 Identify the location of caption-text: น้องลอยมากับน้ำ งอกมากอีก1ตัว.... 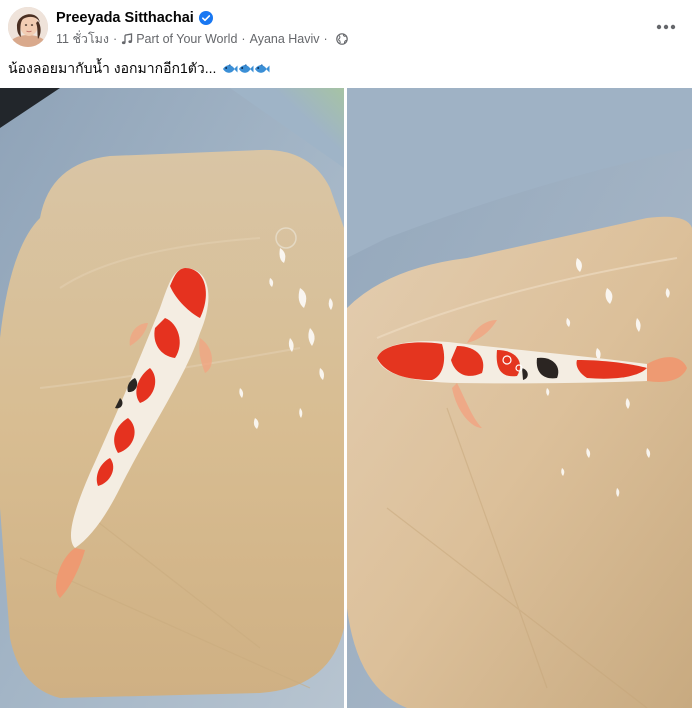
(112, 68).